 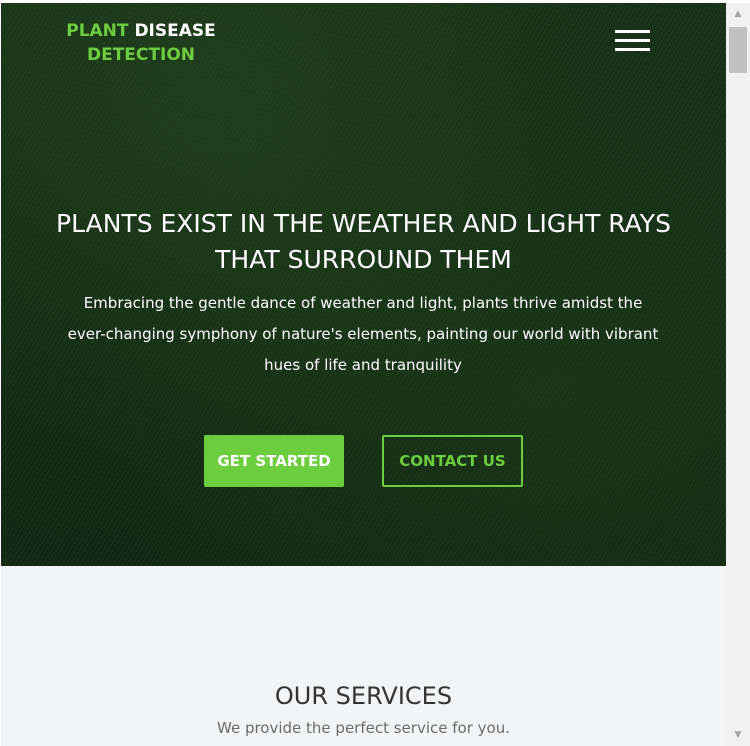 What do you see at coordinates (363, 259) in the screenshot?
I see `hero-title-line-2: THAT SURROUND THEM` at bounding box center [363, 259].